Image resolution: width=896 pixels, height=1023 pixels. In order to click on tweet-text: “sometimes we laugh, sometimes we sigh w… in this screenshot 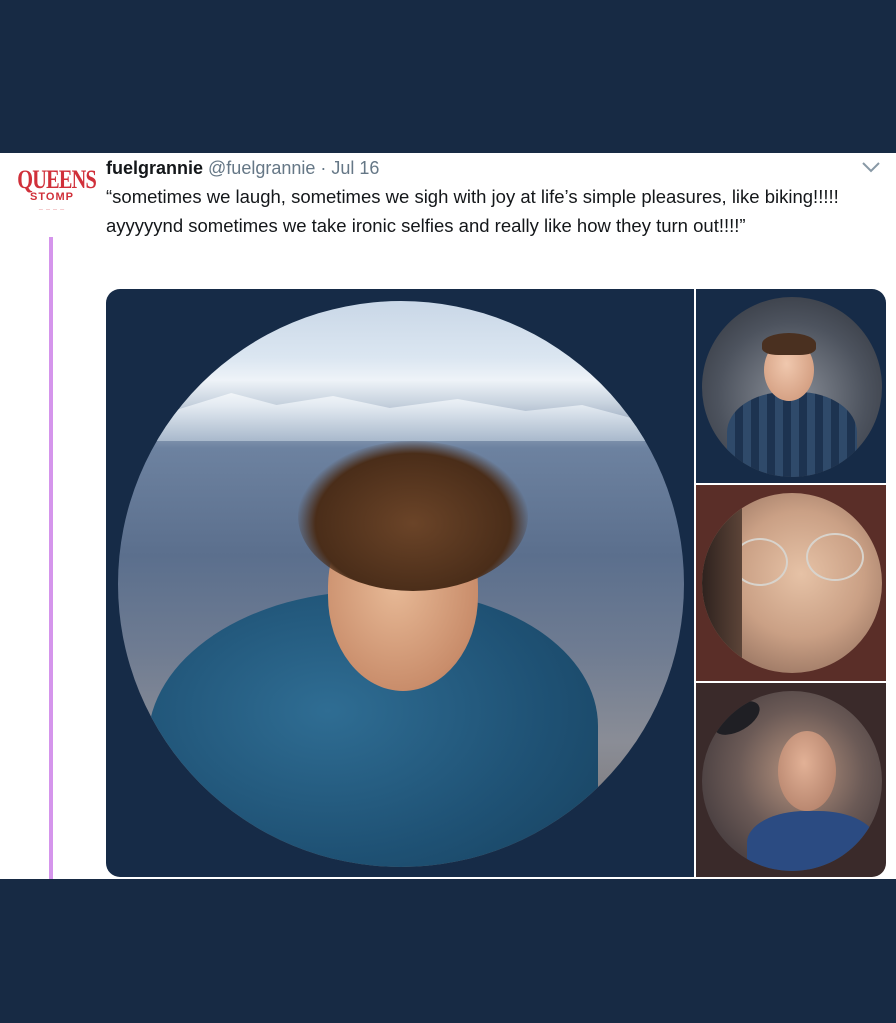, I will do `click(472, 211)`.